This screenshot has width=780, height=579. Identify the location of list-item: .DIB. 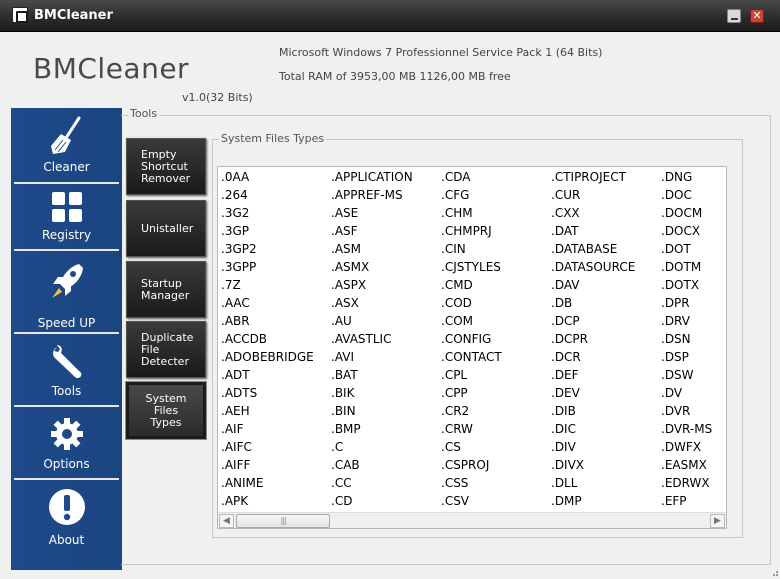
(593, 411).